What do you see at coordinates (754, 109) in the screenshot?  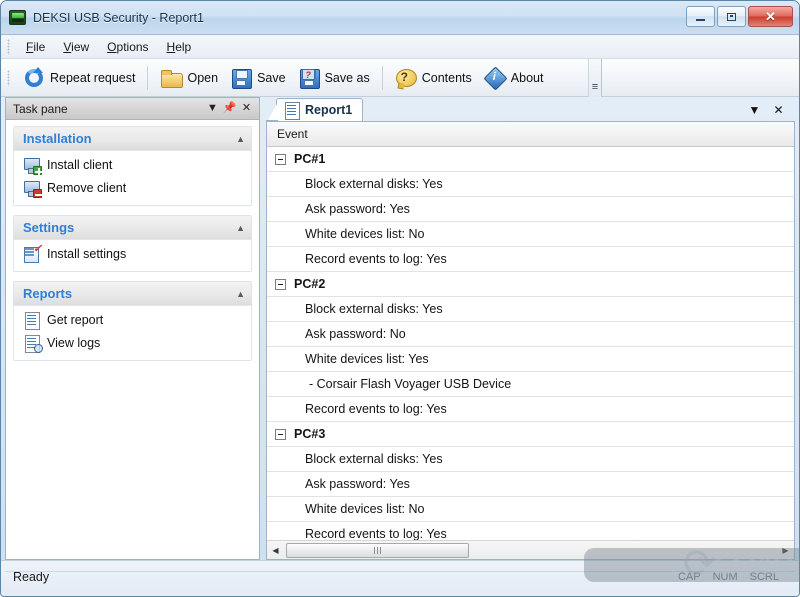 I see `tab-dropdown-icon: ▼` at bounding box center [754, 109].